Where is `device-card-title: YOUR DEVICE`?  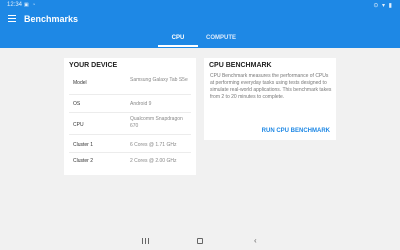 device-card-title: YOUR DEVICE is located at coordinates (93, 65).